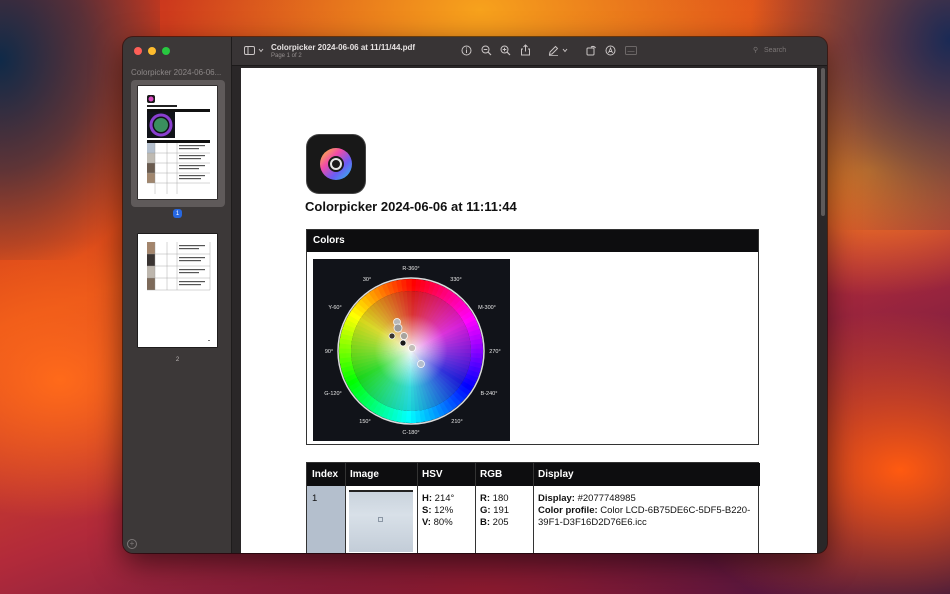 The height and width of the screenshot is (594, 950). What do you see at coordinates (177, 360) in the screenshot?
I see `page-number-2: 2` at bounding box center [177, 360].